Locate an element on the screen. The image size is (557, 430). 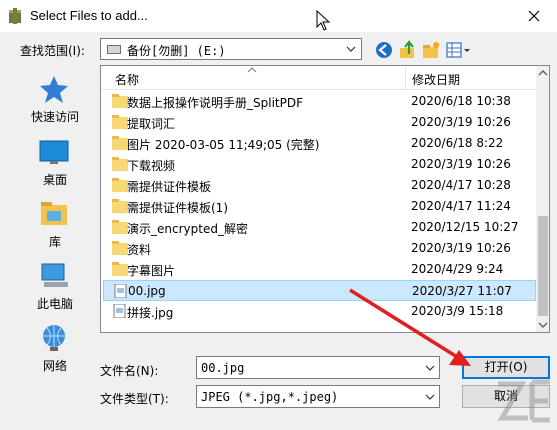
file-row: 下载视频 2020/3/19 10:26 is located at coordinates (319, 164).